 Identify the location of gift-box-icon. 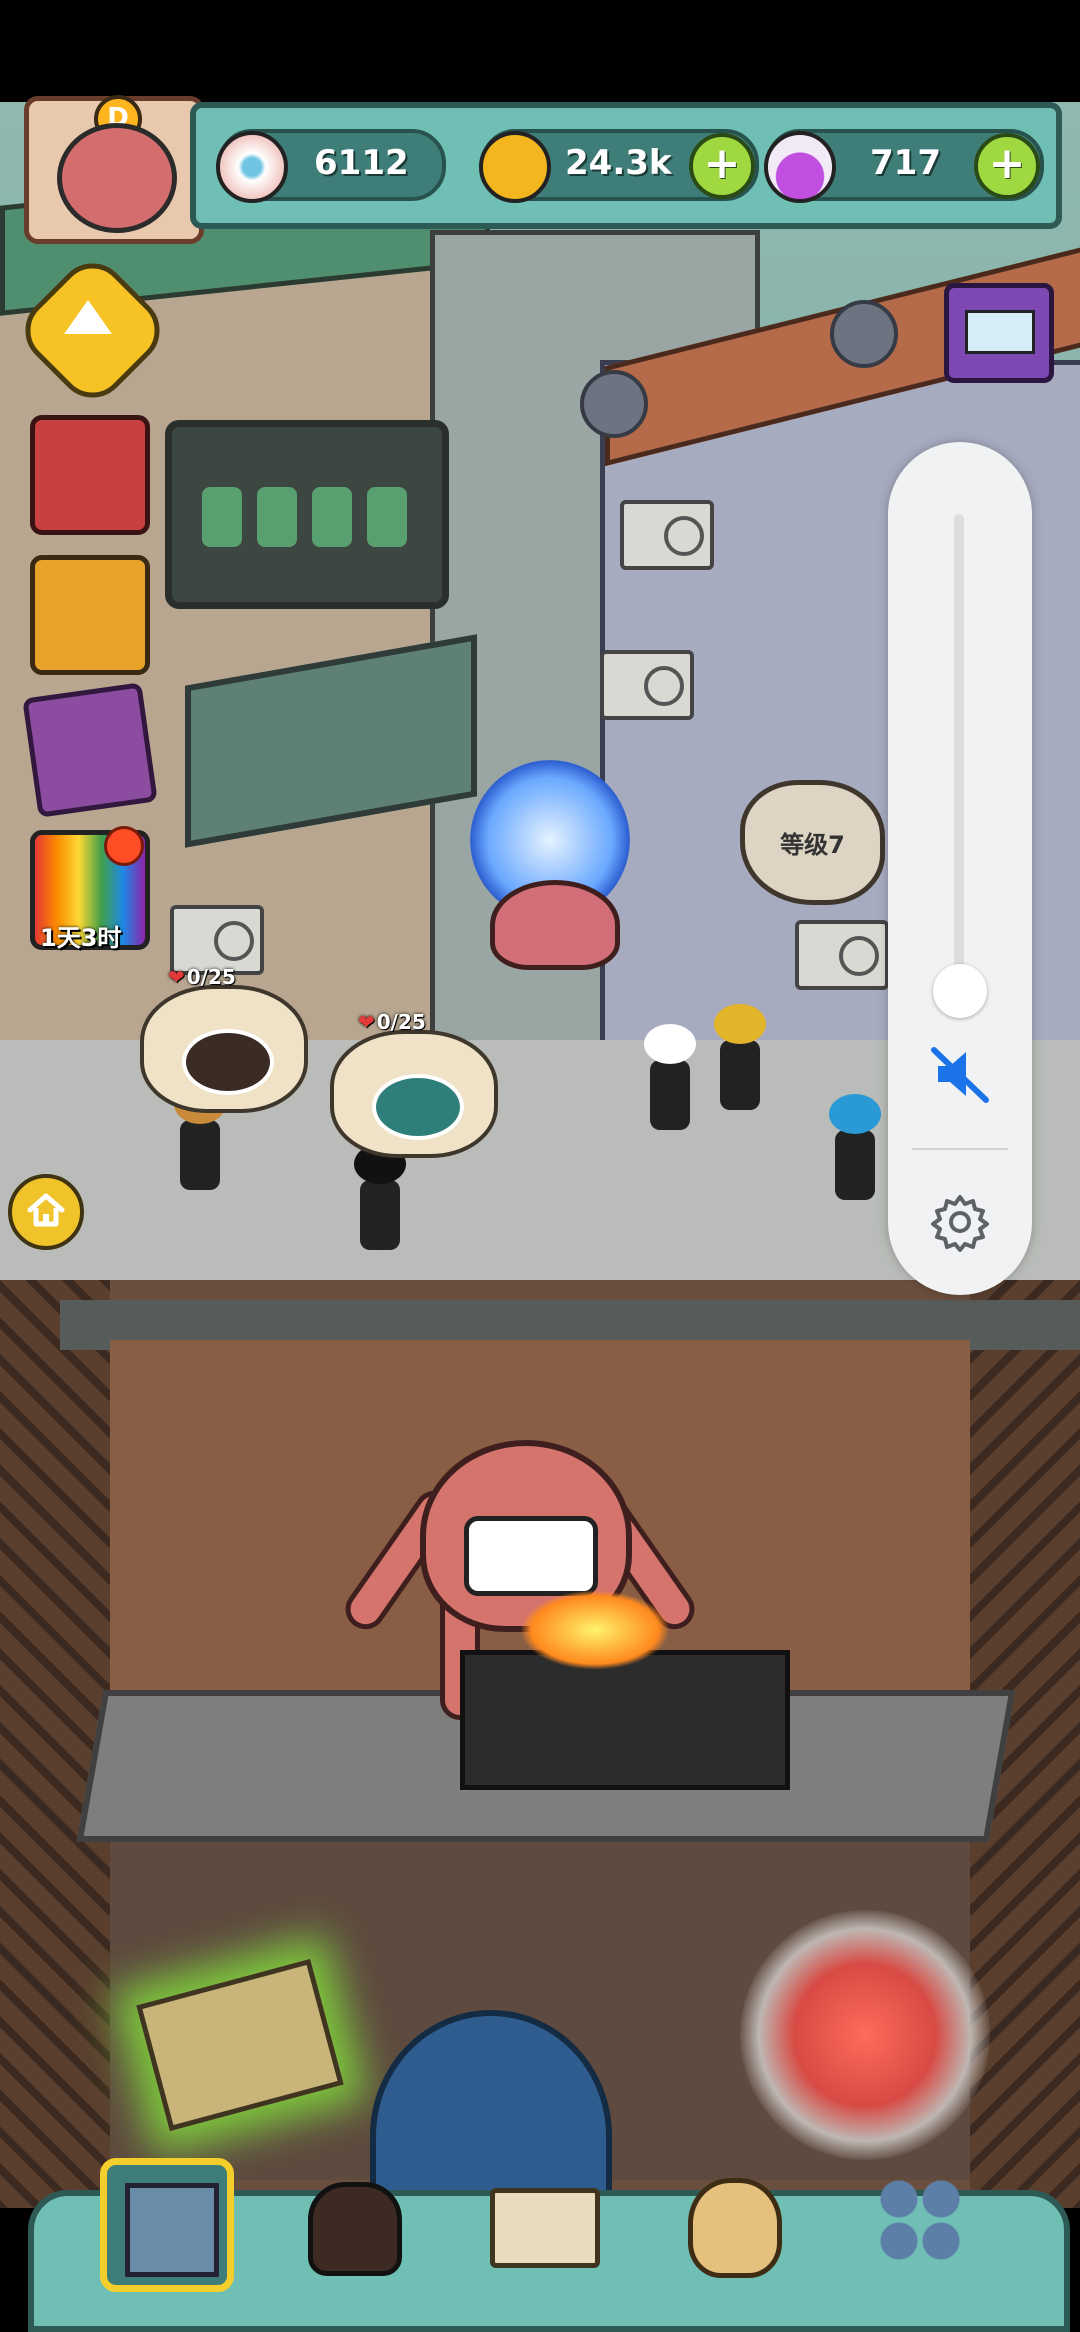
(90, 475).